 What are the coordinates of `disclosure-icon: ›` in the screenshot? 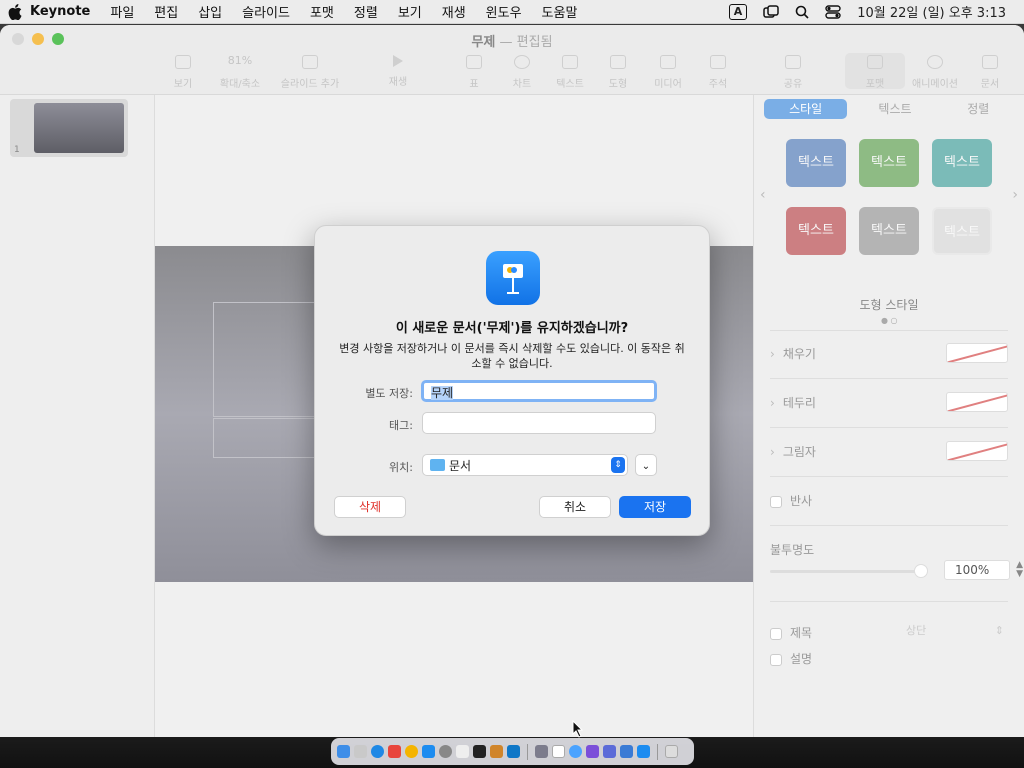 It's located at (772, 403).